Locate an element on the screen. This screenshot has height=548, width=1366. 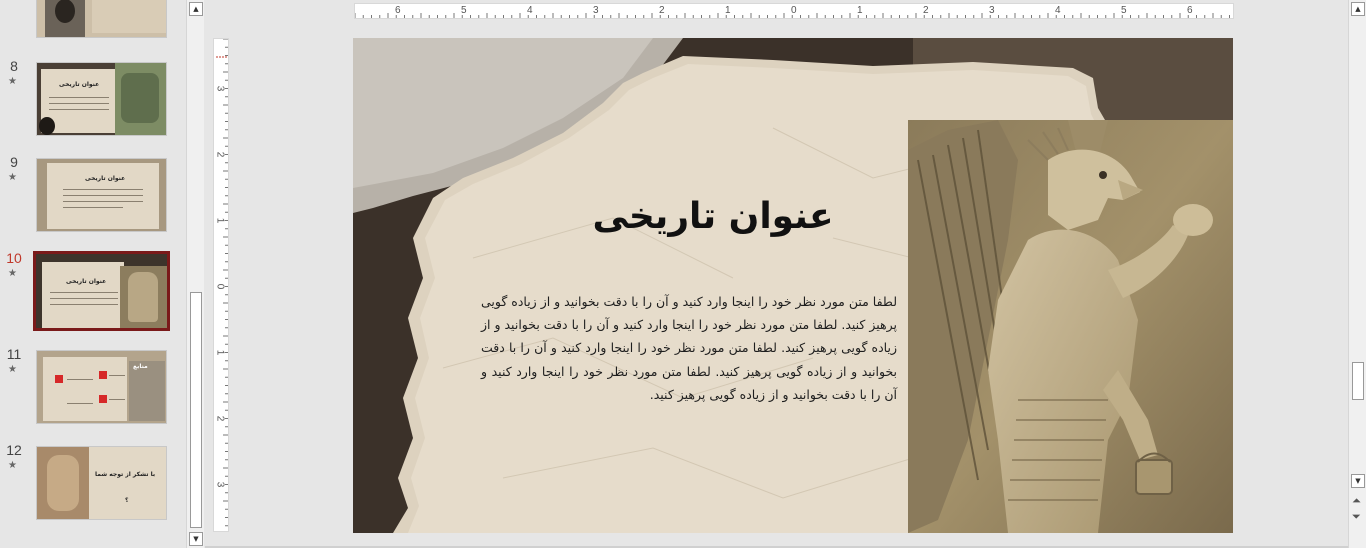
thumbnail-scrollbar: ▲ ▼ is located at coordinates (195, 274).